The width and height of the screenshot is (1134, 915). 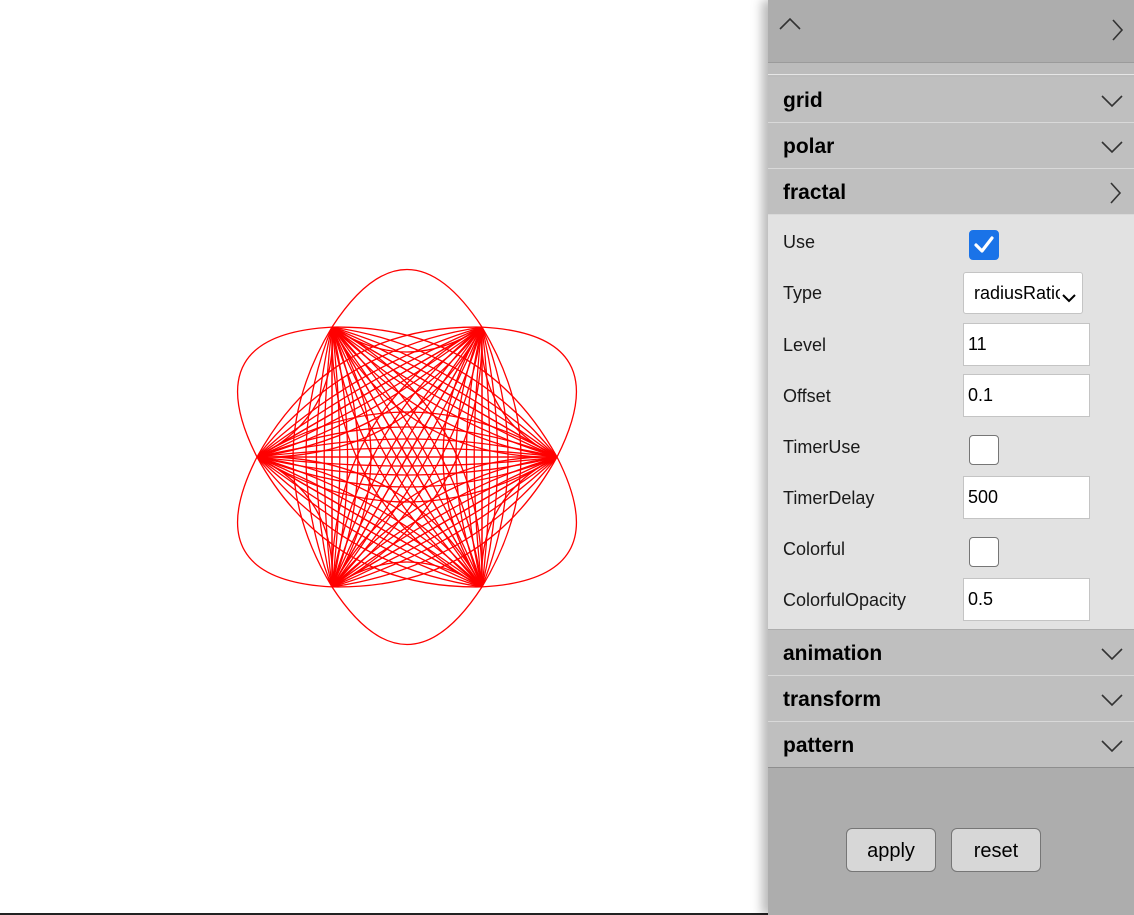 I want to click on section-transform: transform, so click(x=951, y=699).